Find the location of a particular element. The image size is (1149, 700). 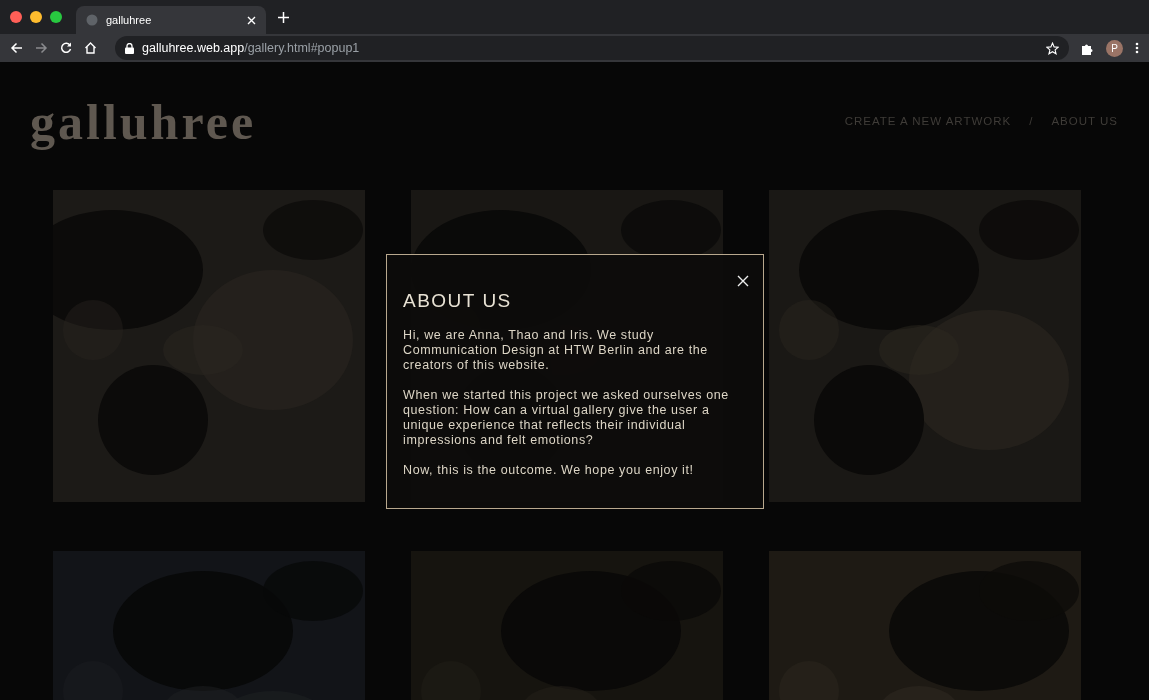

site-logo: galluhree is located at coordinates (143, 122).